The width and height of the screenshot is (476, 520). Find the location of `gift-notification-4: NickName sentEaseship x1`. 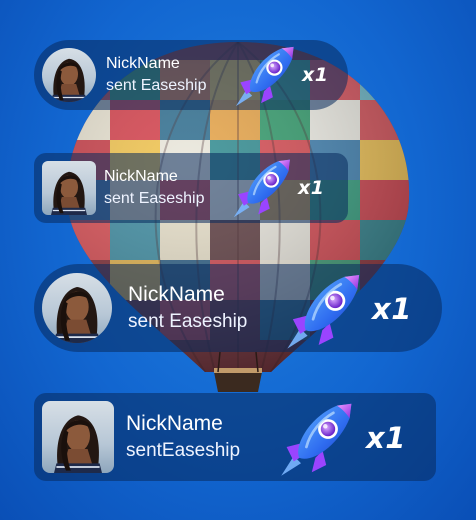

gift-notification-4: NickName sentEaseship x1 is located at coordinates (235, 437).